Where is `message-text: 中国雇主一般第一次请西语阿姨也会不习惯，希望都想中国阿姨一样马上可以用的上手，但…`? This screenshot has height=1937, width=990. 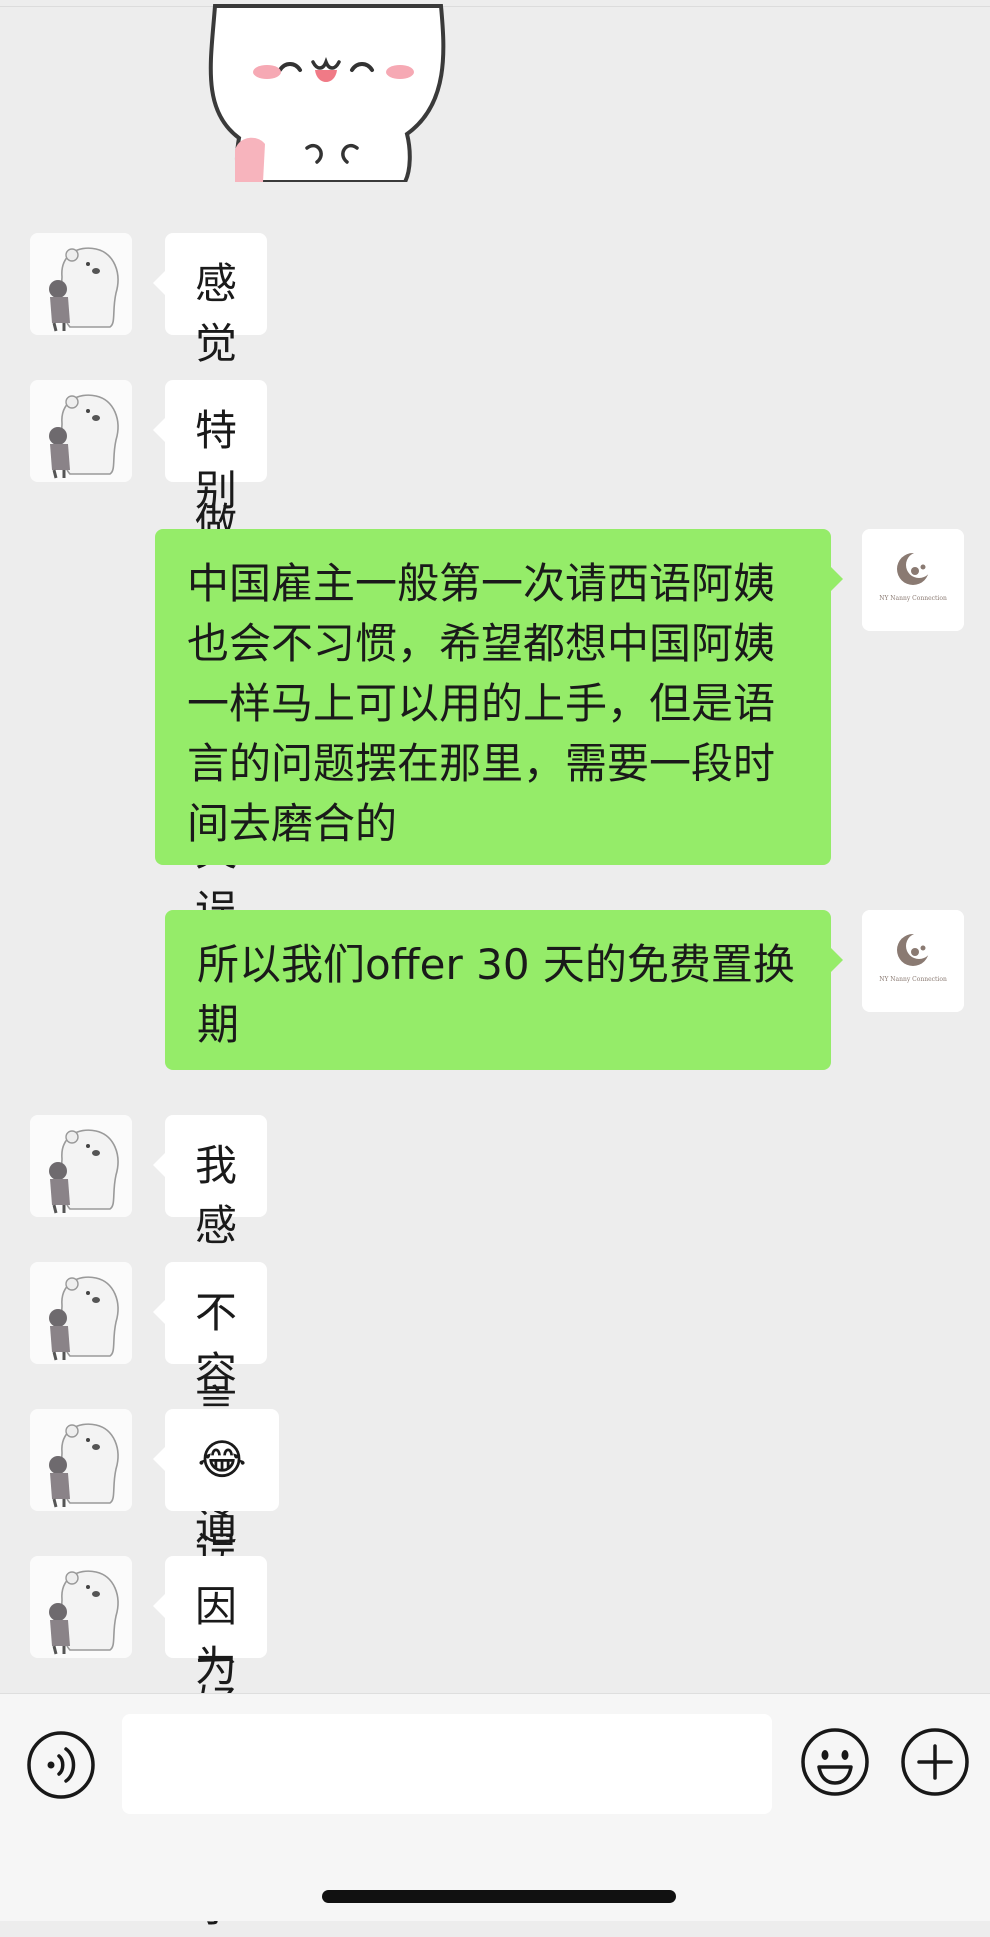 message-text: 中国雇主一般第一次请西语阿姨也会不习惯，希望都想中国阿姨一样马上可以用的上手，但… is located at coordinates (481, 703).